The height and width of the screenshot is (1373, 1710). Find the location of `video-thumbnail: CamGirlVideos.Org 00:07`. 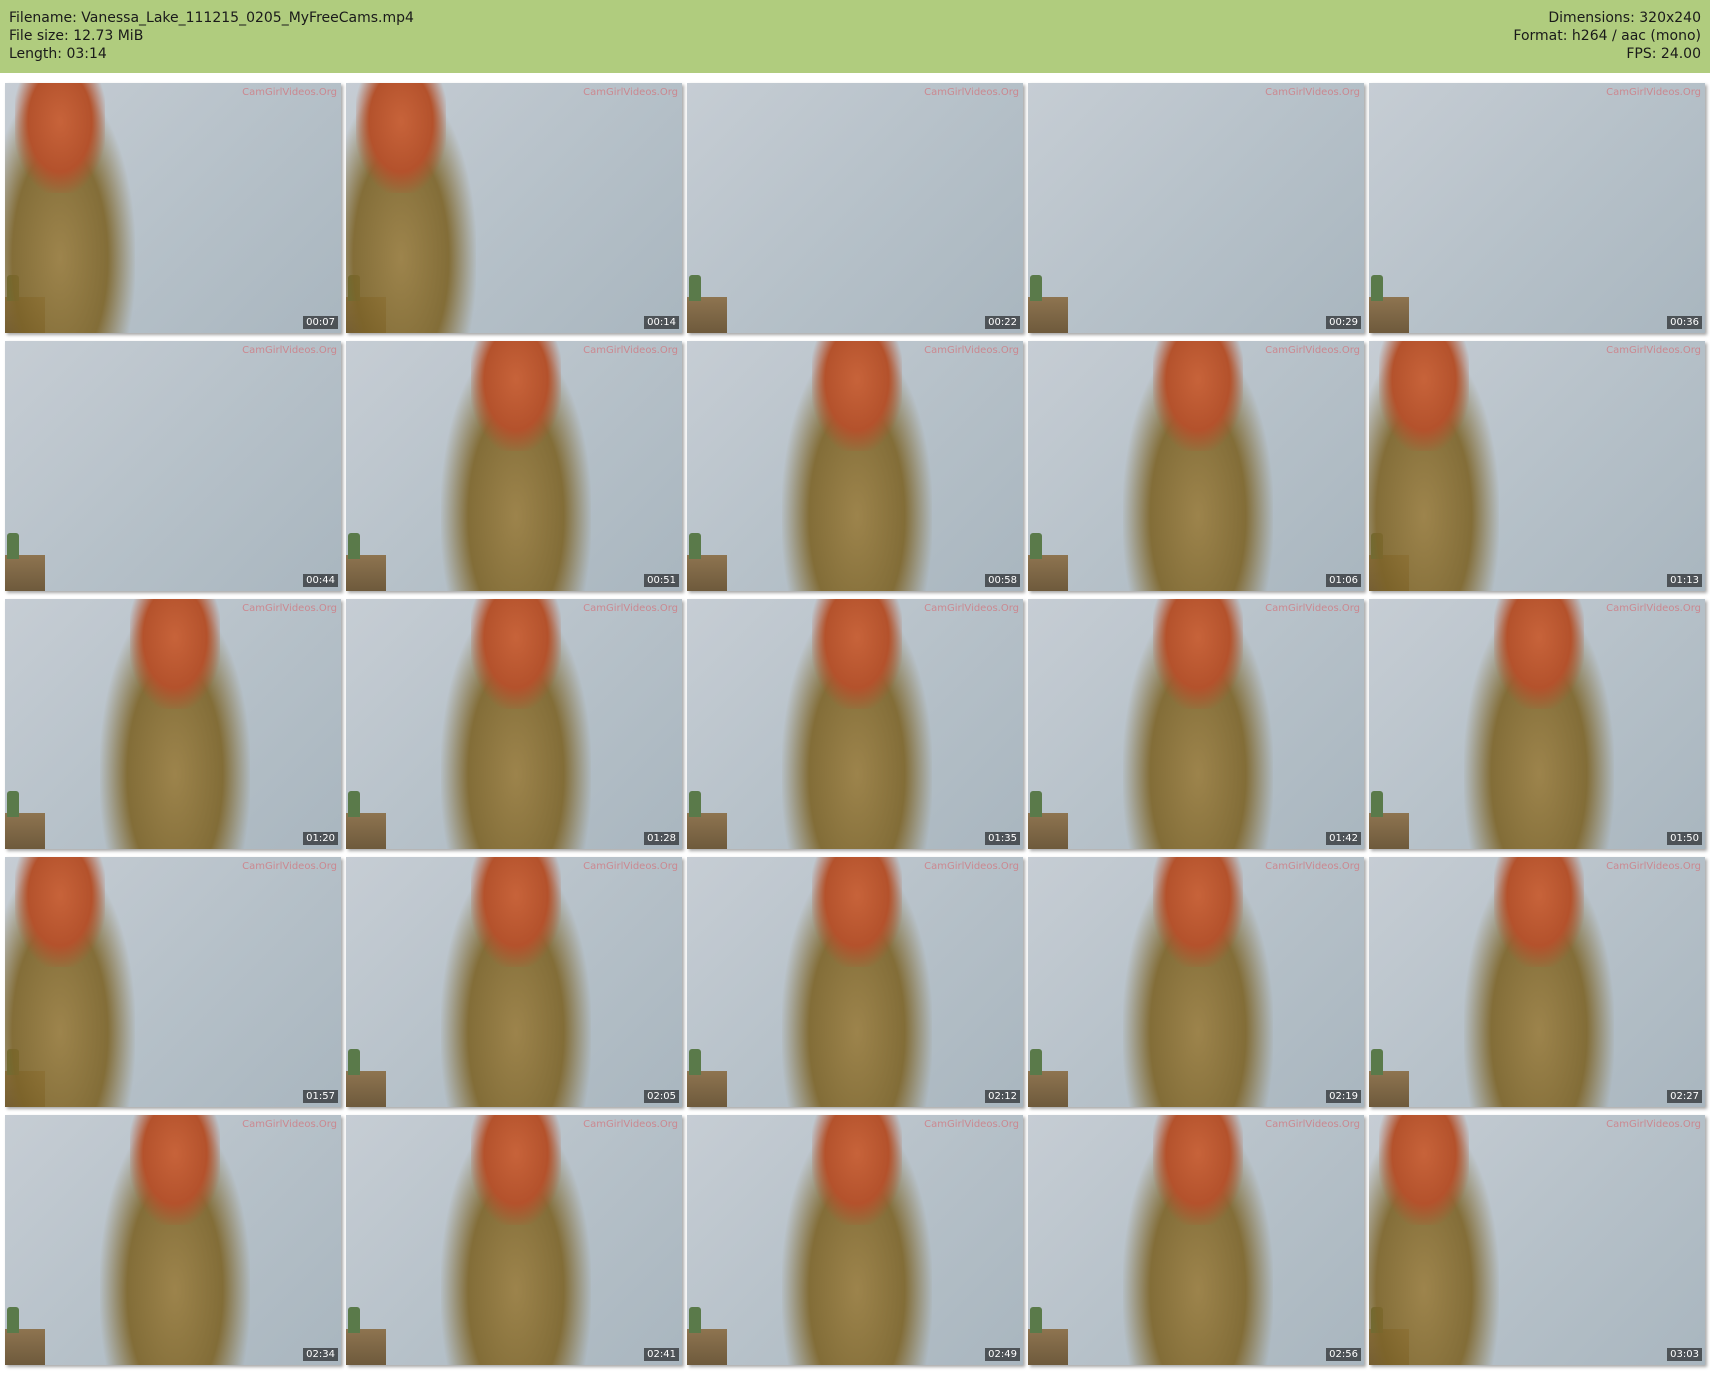

video-thumbnail: CamGirlVideos.Org 00:07 is located at coordinates (173, 208).